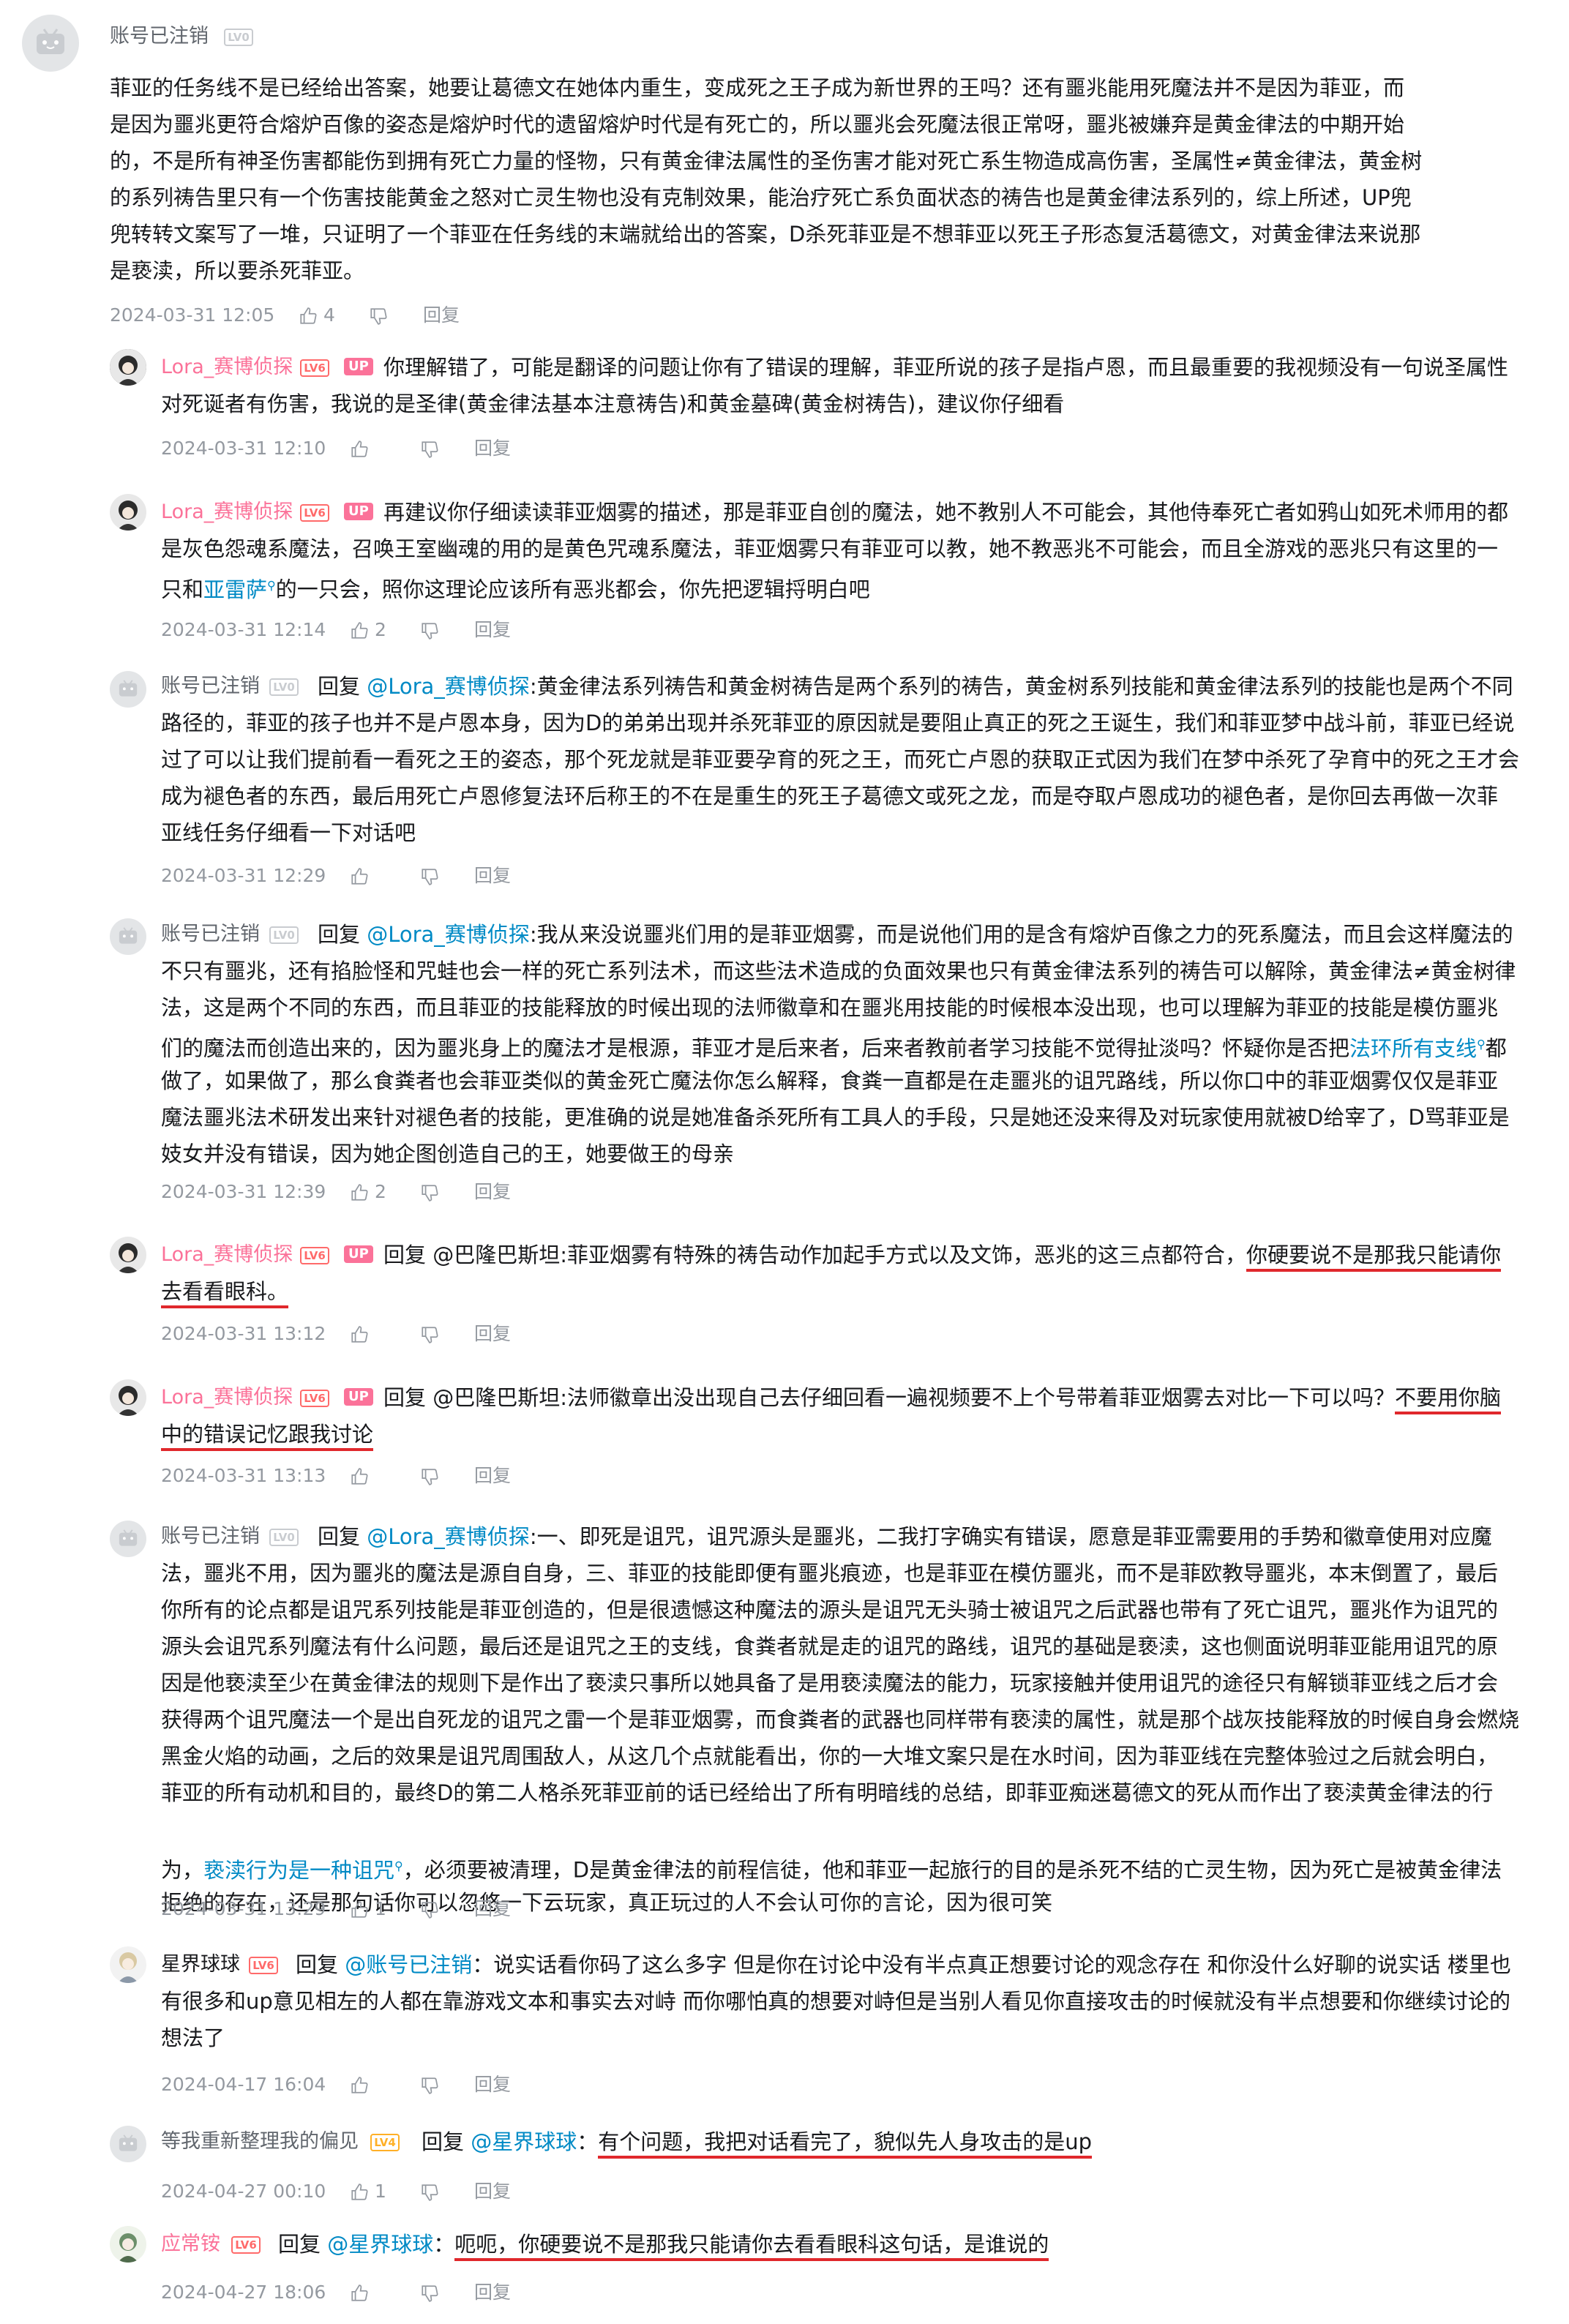  What do you see at coordinates (260, 2141) in the screenshot?
I see `username: 等我重新整理我的偏见` at bounding box center [260, 2141].